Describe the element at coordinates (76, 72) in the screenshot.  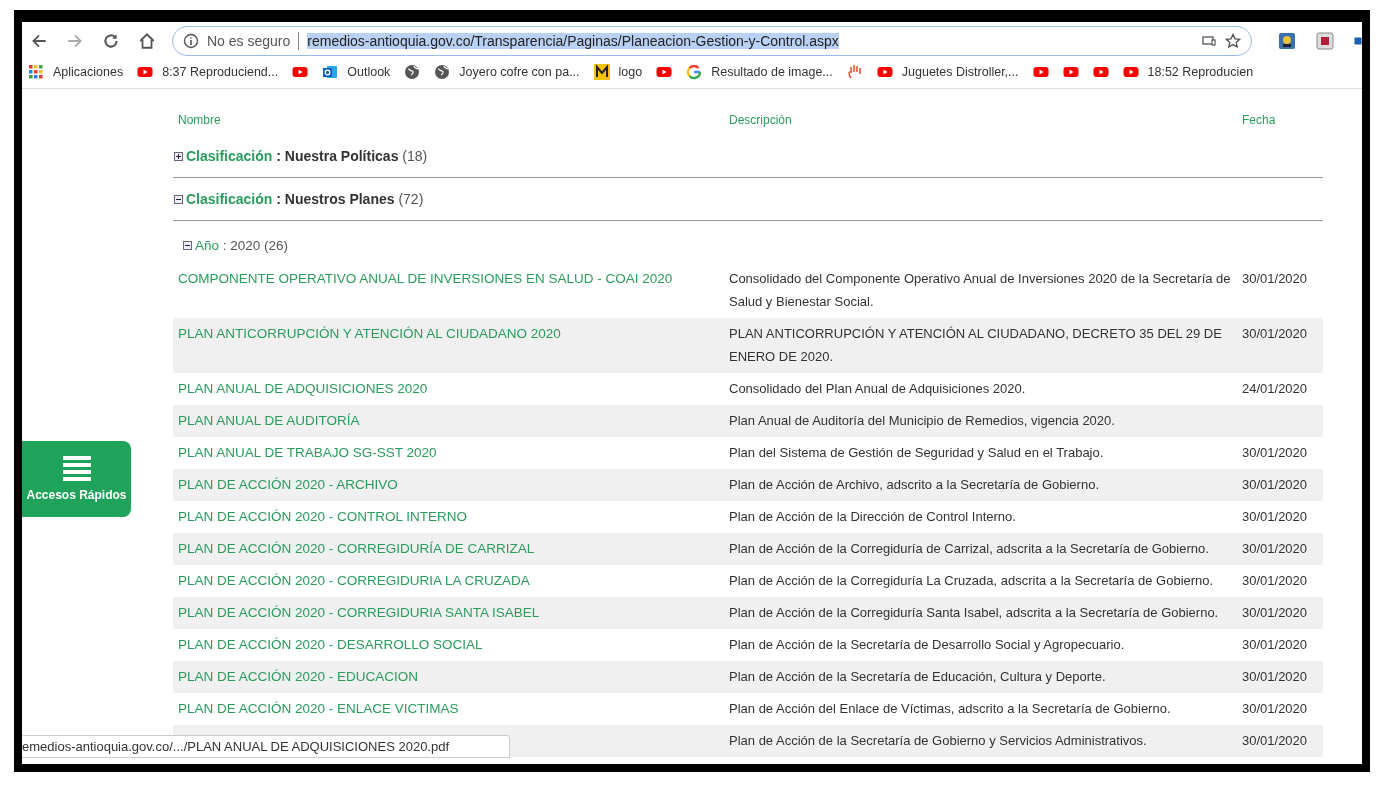
I see `bookmark: Aplicaciones` at that location.